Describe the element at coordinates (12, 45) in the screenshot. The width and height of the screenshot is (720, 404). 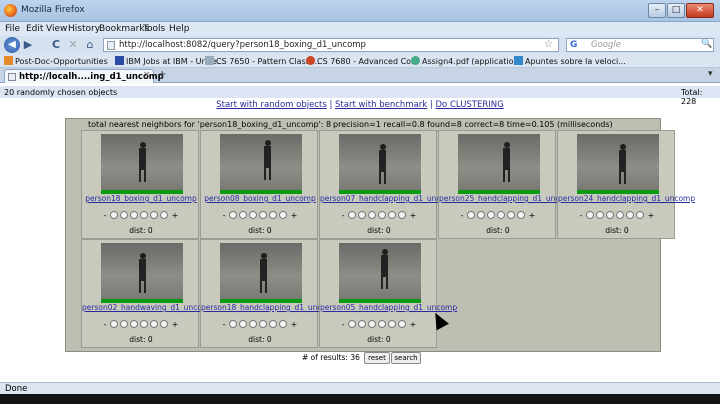
I see `back-button: ◀` at that location.